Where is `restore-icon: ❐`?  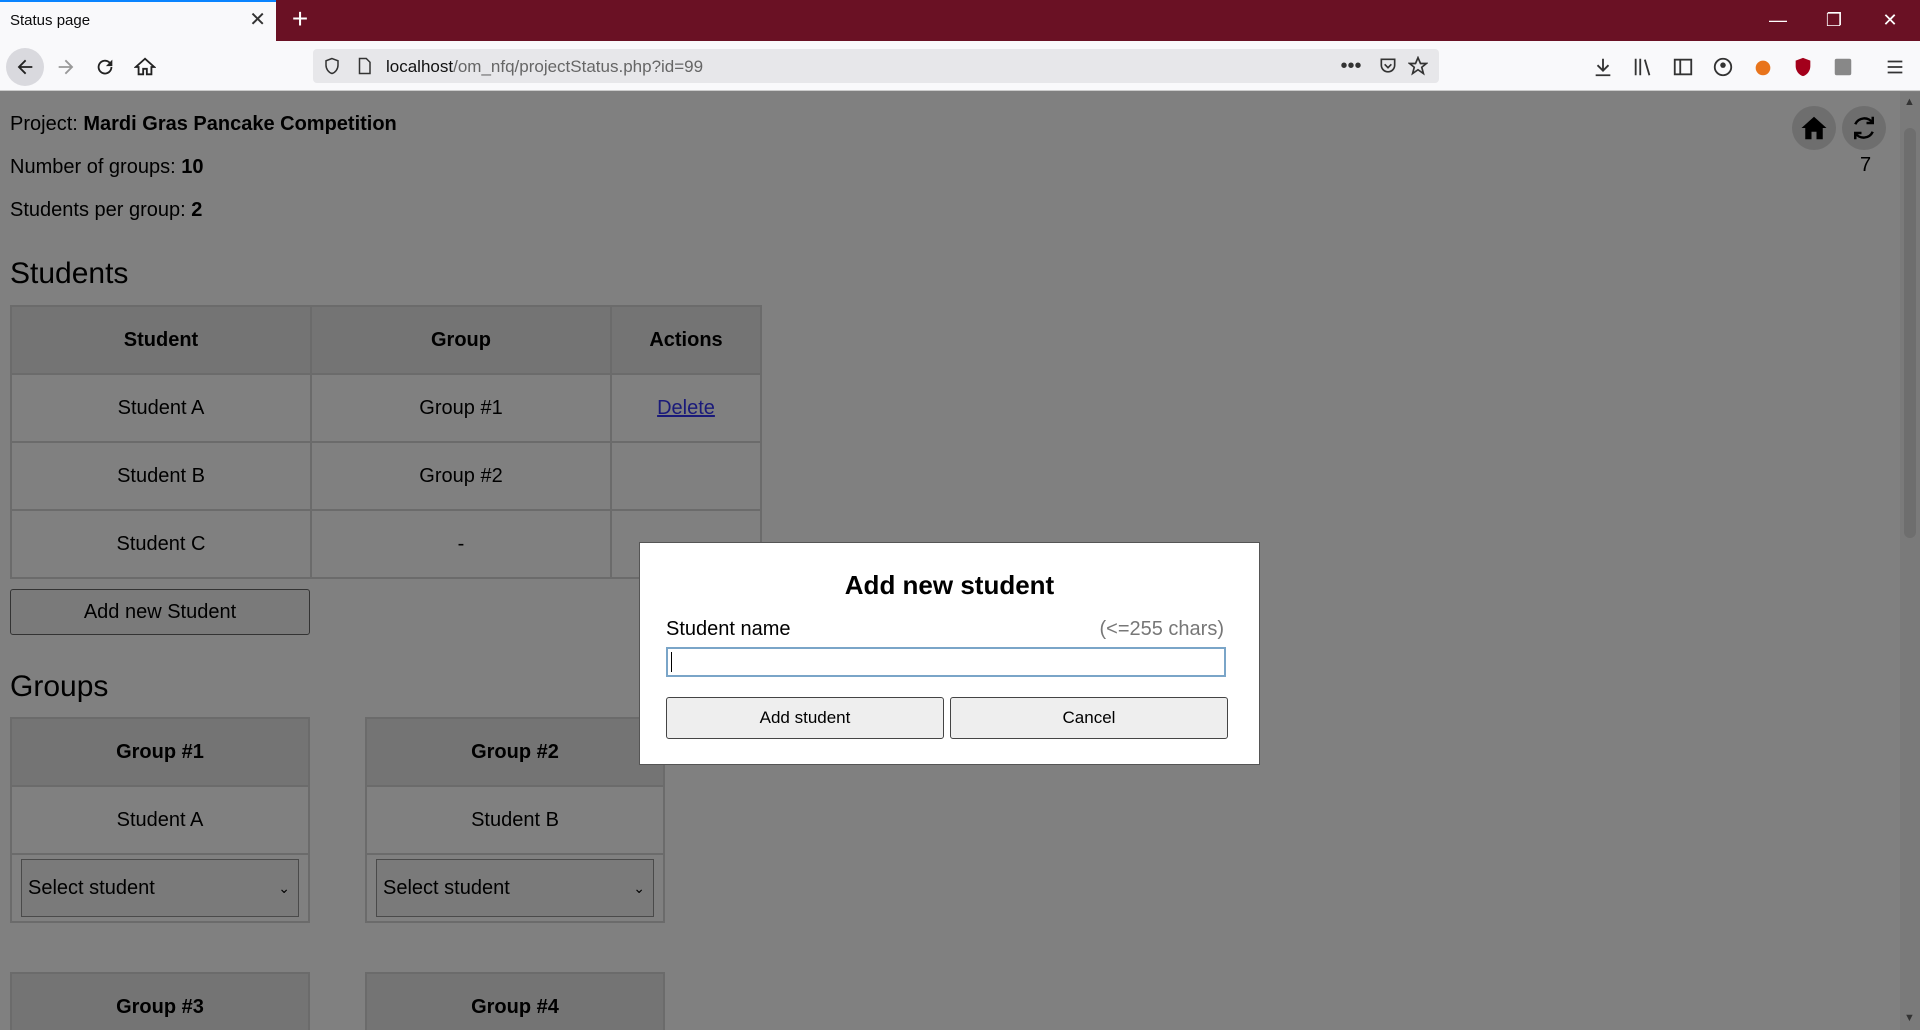
restore-icon: ❐ is located at coordinates (1834, 20).